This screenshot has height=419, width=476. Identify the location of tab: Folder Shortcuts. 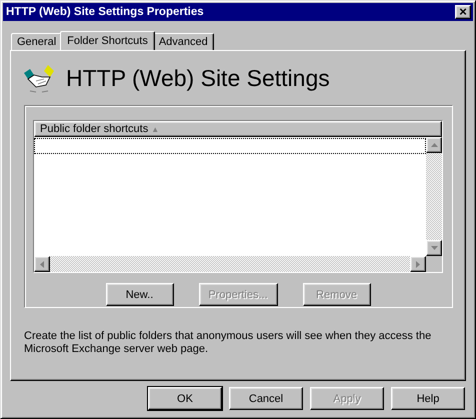
(107, 40).